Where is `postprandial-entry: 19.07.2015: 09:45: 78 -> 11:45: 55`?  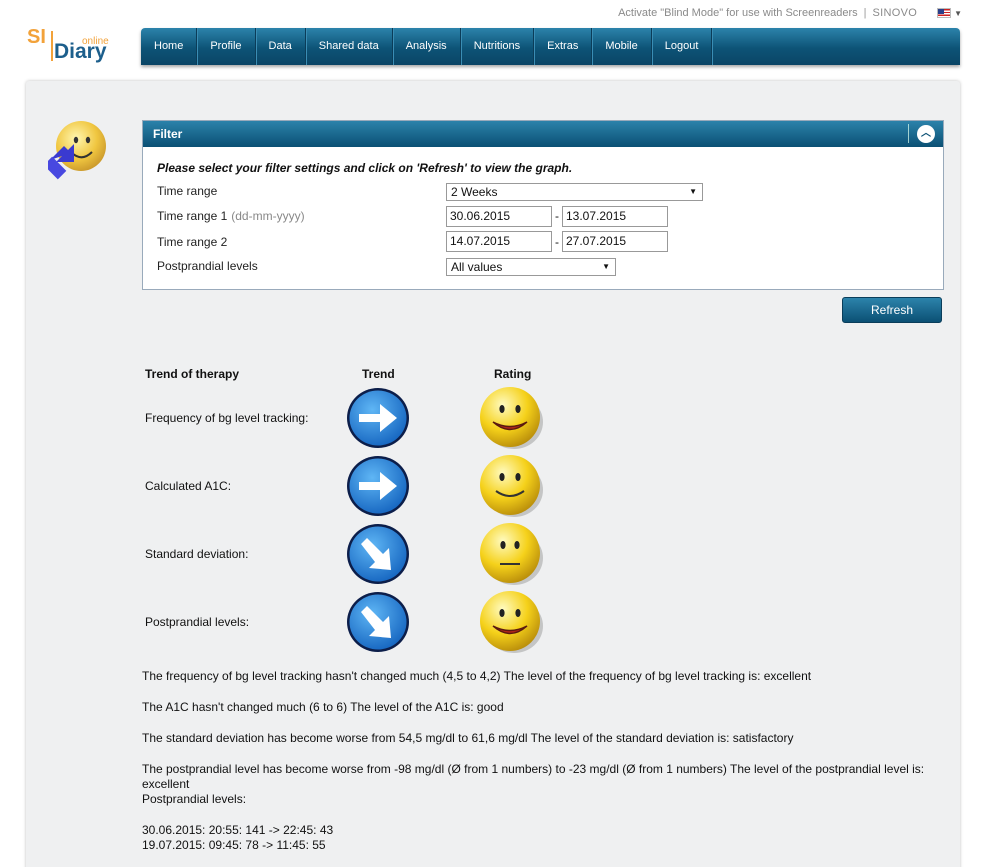 postprandial-entry: 19.07.2015: 09:45: 78 -> 11:45: 55 is located at coordinates (234, 845).